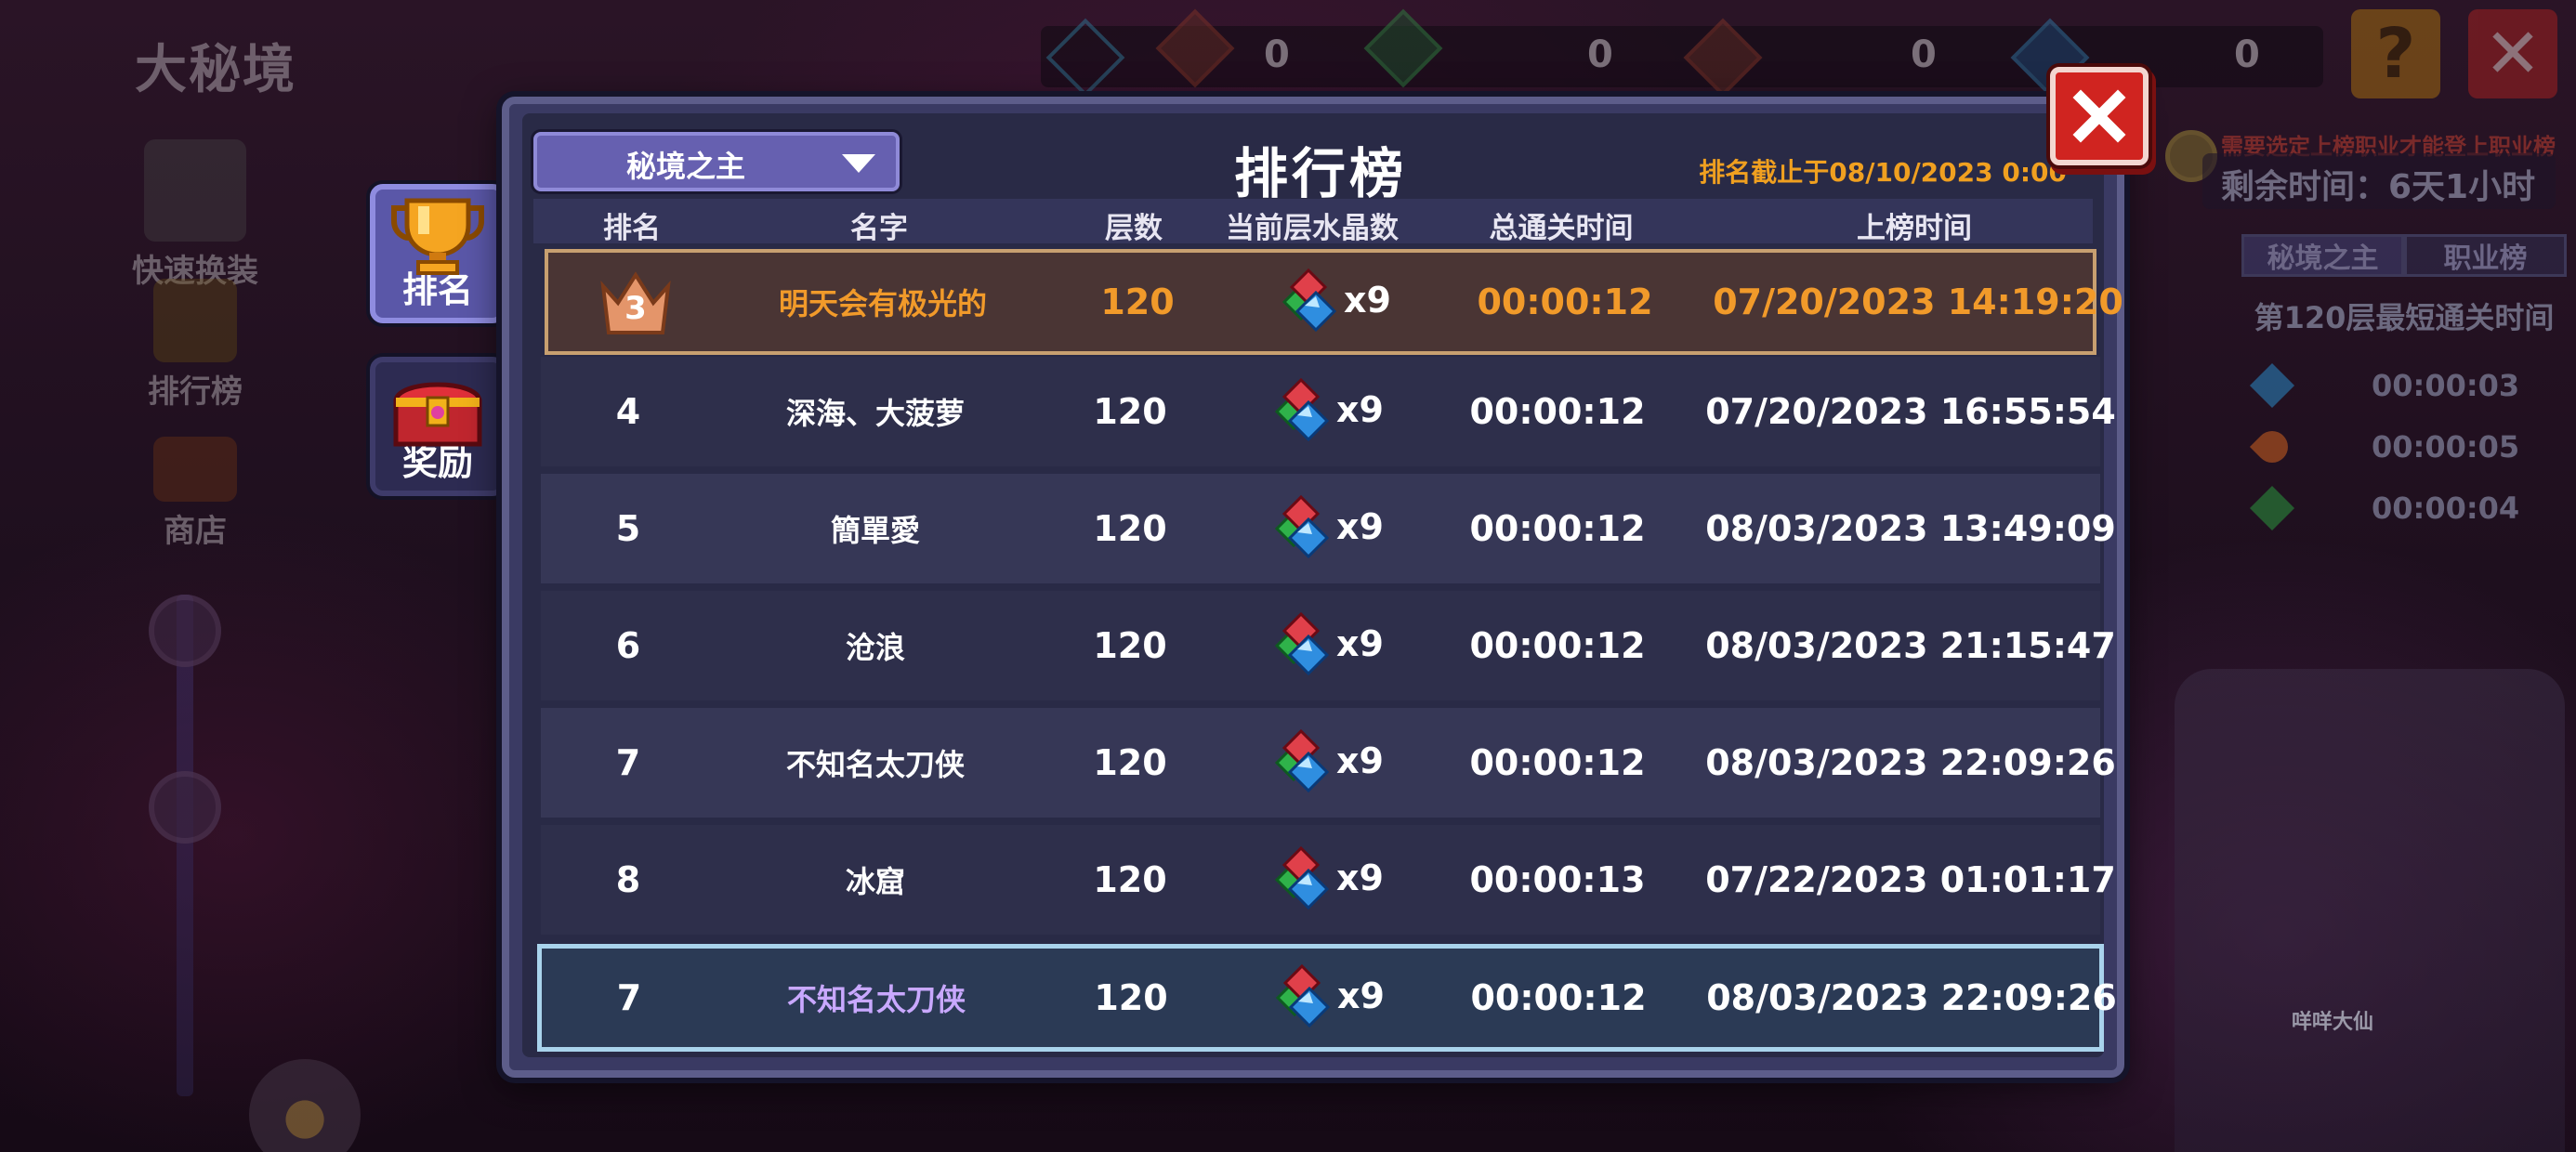  I want to click on npc-house, so click(2370, 910).